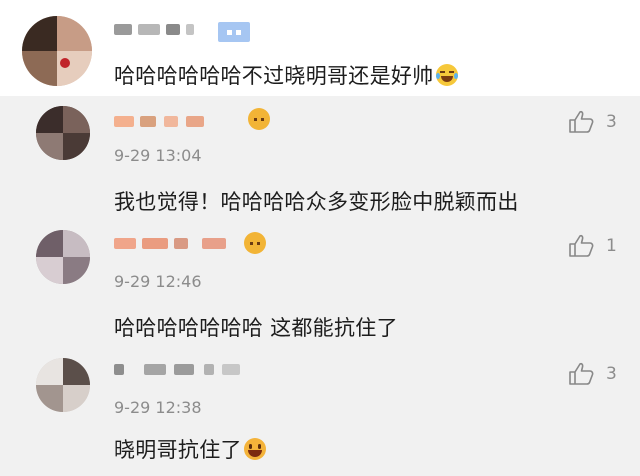  Describe the element at coordinates (254, 449) in the screenshot. I see `grinning-emoji-icon` at that location.